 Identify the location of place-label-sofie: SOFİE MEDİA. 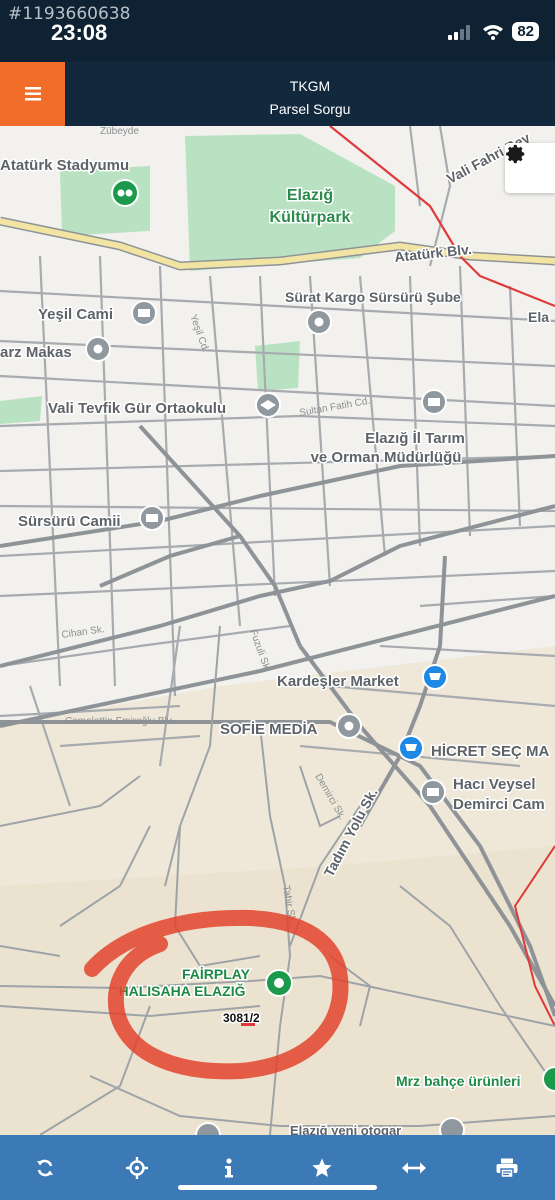
(269, 729).